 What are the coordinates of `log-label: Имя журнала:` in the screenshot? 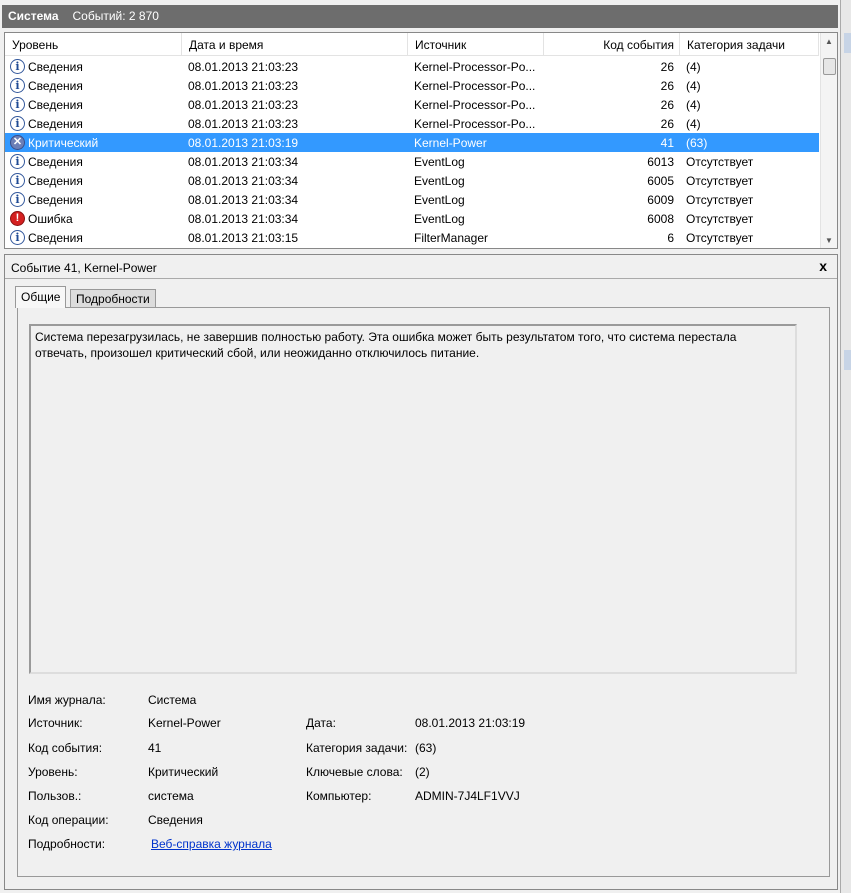 It's located at (67, 700).